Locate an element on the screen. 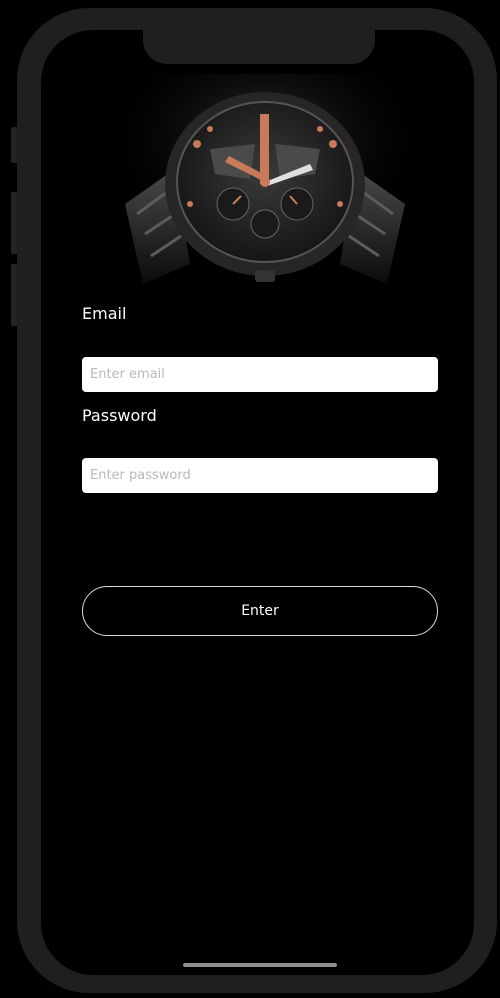  email-input is located at coordinates (260, 374).